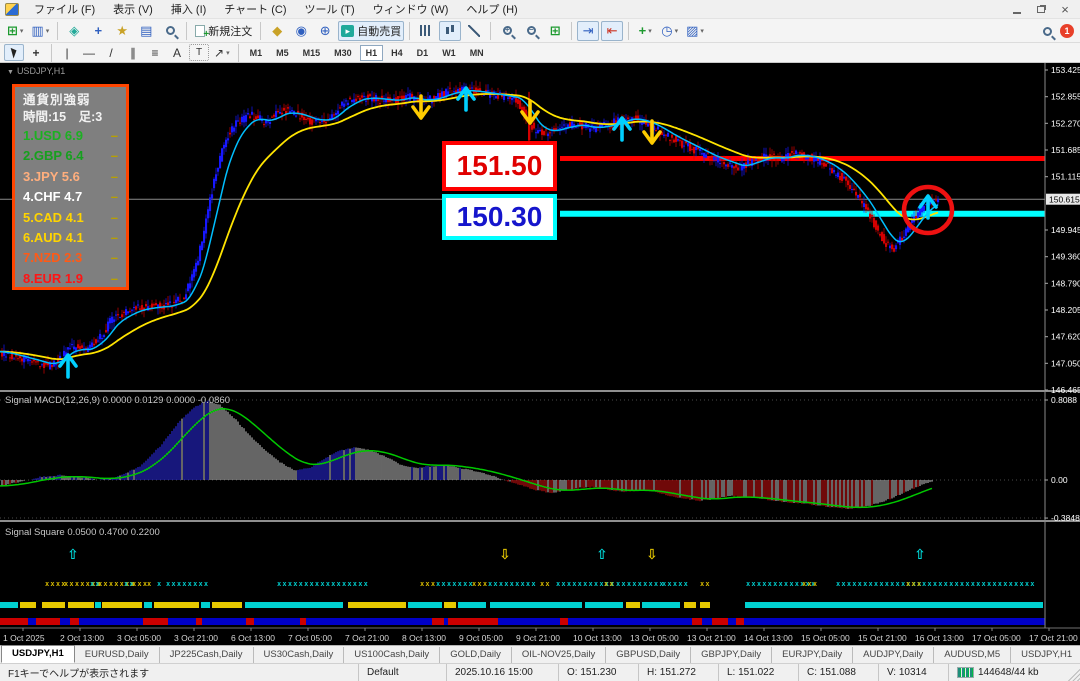  What do you see at coordinates (499, 166) in the screenshot?
I see `resistance-price-label: 151.50` at bounding box center [499, 166].